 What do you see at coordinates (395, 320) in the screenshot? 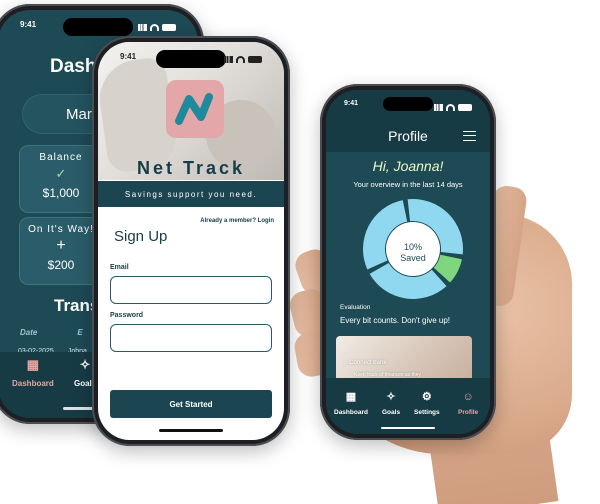
I see `evaluation-text: Every bit counts. Don't give up!` at bounding box center [395, 320].